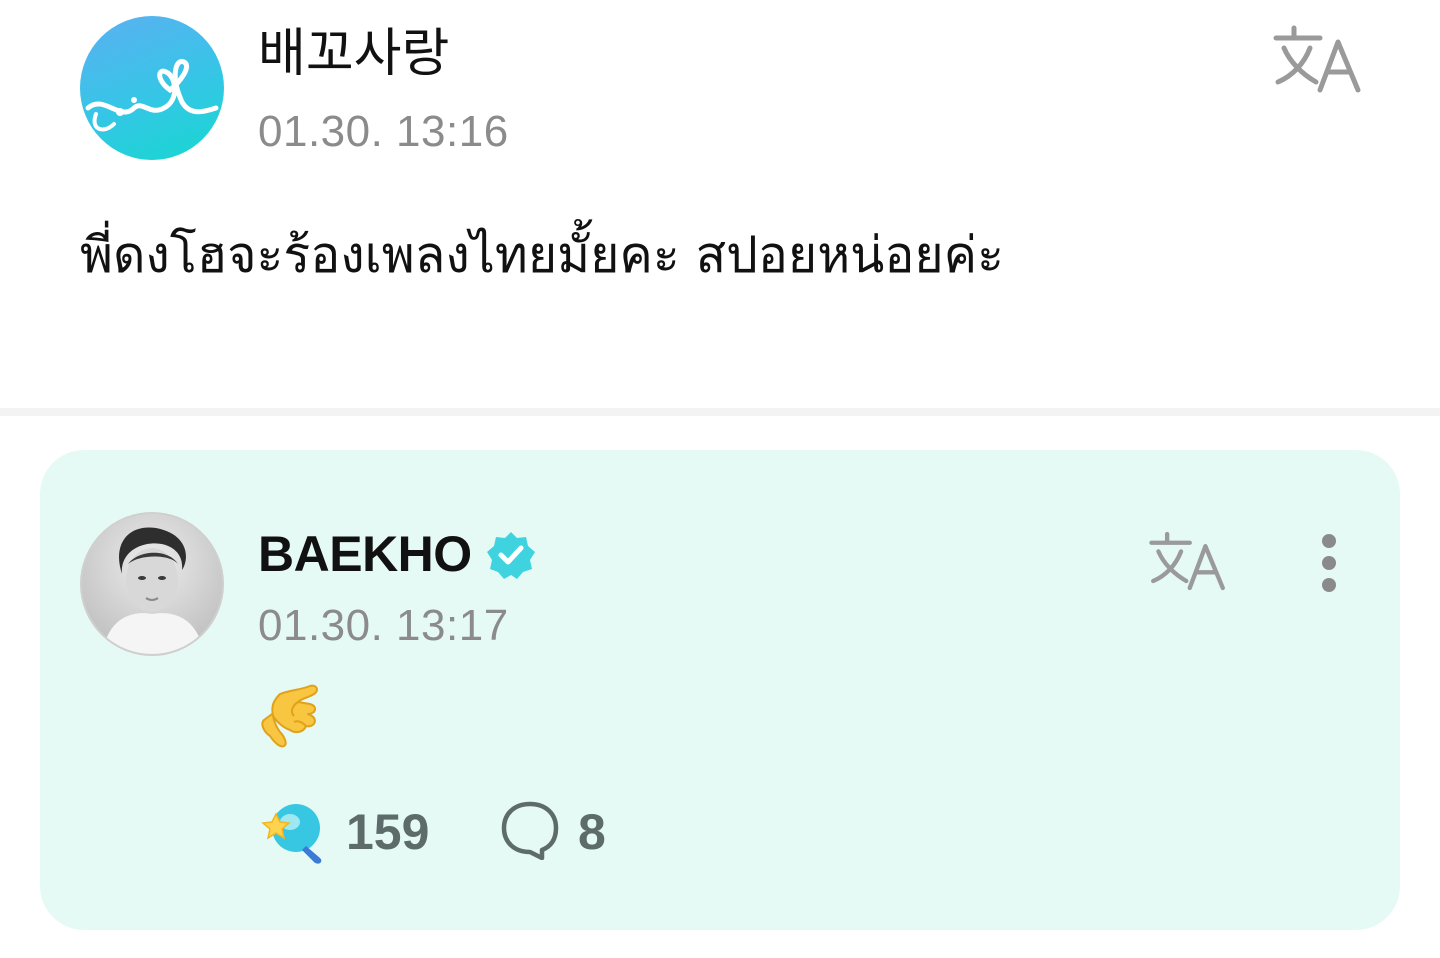 The width and height of the screenshot is (1440, 958). I want to click on verified-badge-icon, so click(511, 555).